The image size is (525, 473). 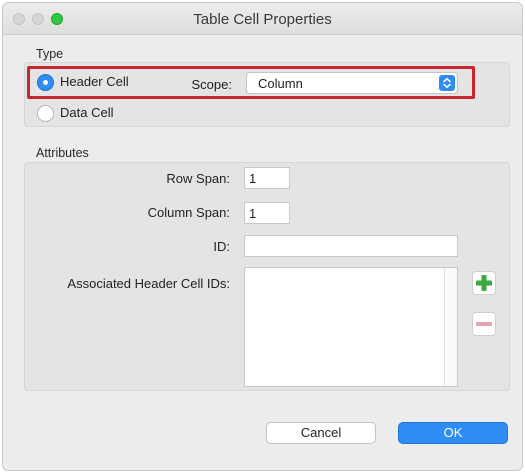 What do you see at coordinates (148, 283) in the screenshot?
I see `associated-header-cell-ids-label: Associated Header Cell IDs:` at bounding box center [148, 283].